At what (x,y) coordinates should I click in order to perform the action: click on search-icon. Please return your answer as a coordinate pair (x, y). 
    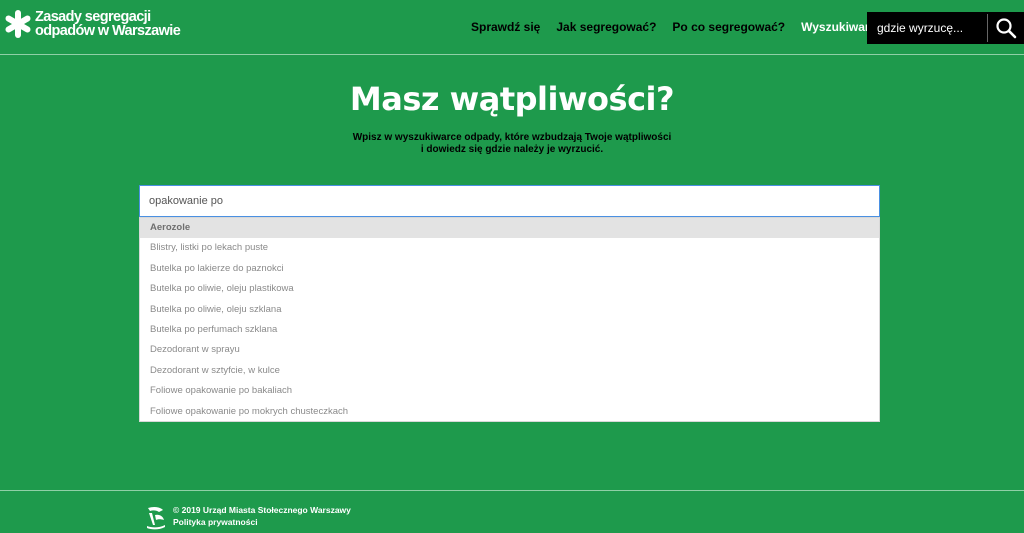
    Looking at the image, I should click on (1006, 28).